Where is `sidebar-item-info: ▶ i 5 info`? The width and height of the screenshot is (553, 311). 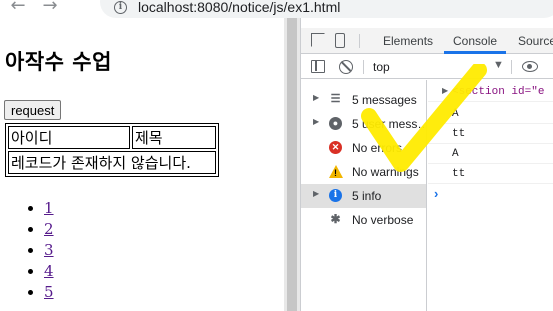
sidebar-item-info: ▶ i 5 info is located at coordinates (363, 196).